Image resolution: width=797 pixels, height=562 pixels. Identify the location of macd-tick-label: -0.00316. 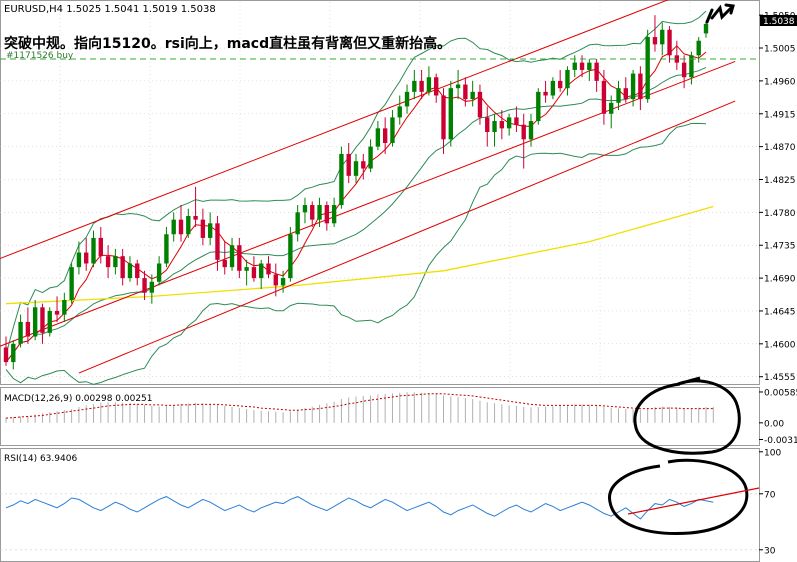
(780, 441).